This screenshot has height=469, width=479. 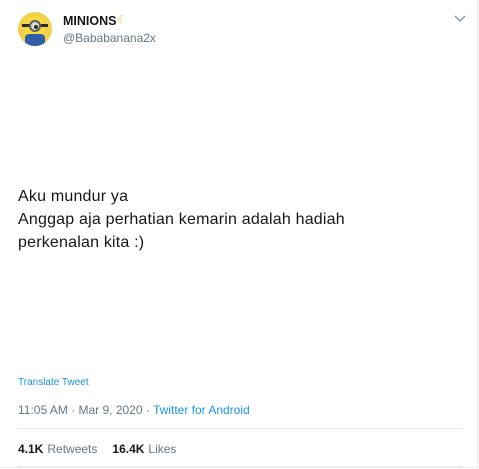 I want to click on chevron-down-icon, so click(x=460, y=19).